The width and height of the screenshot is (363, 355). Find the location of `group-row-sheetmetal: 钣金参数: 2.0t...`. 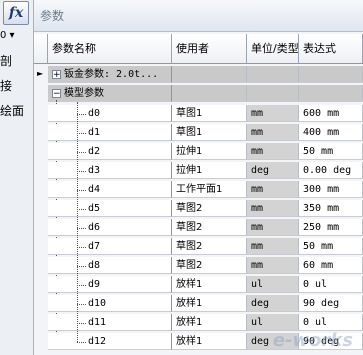

group-row-sheetmetal: 钣金参数: 2.0t... is located at coordinates (205, 74).